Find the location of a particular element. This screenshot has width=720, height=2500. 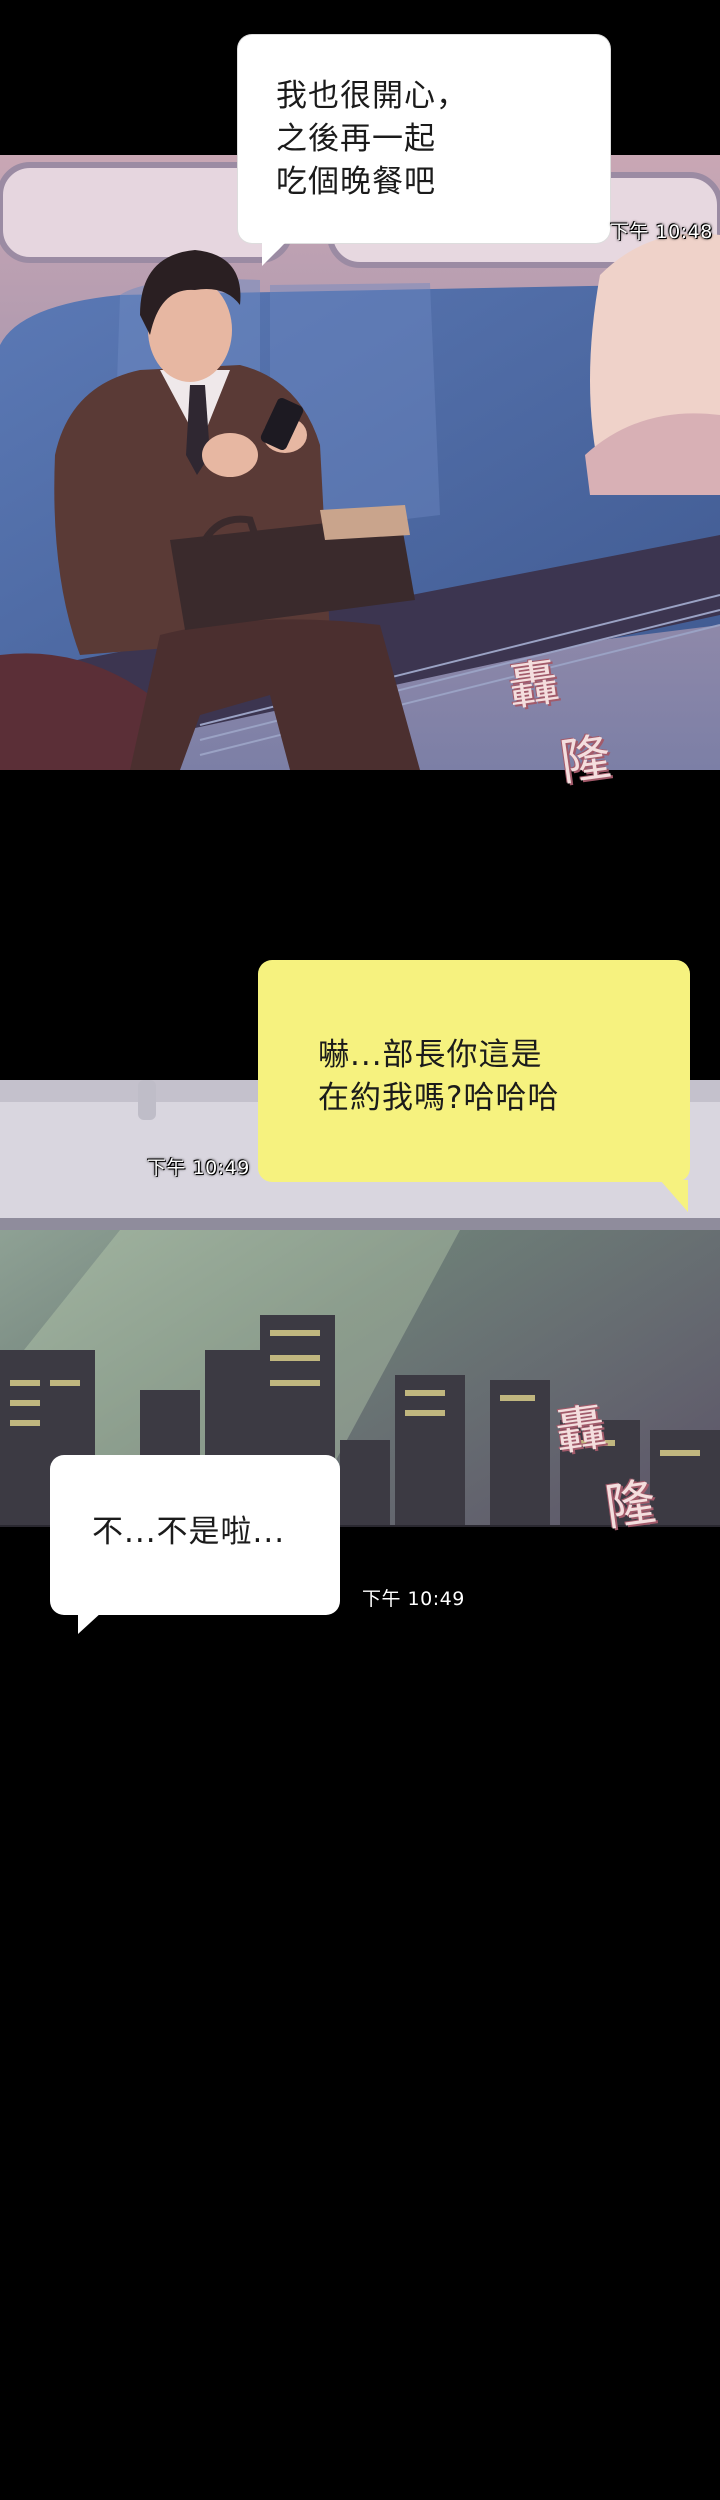

bubble-2-line-2: 在約我嗎?哈哈哈 is located at coordinates (439, 1098).